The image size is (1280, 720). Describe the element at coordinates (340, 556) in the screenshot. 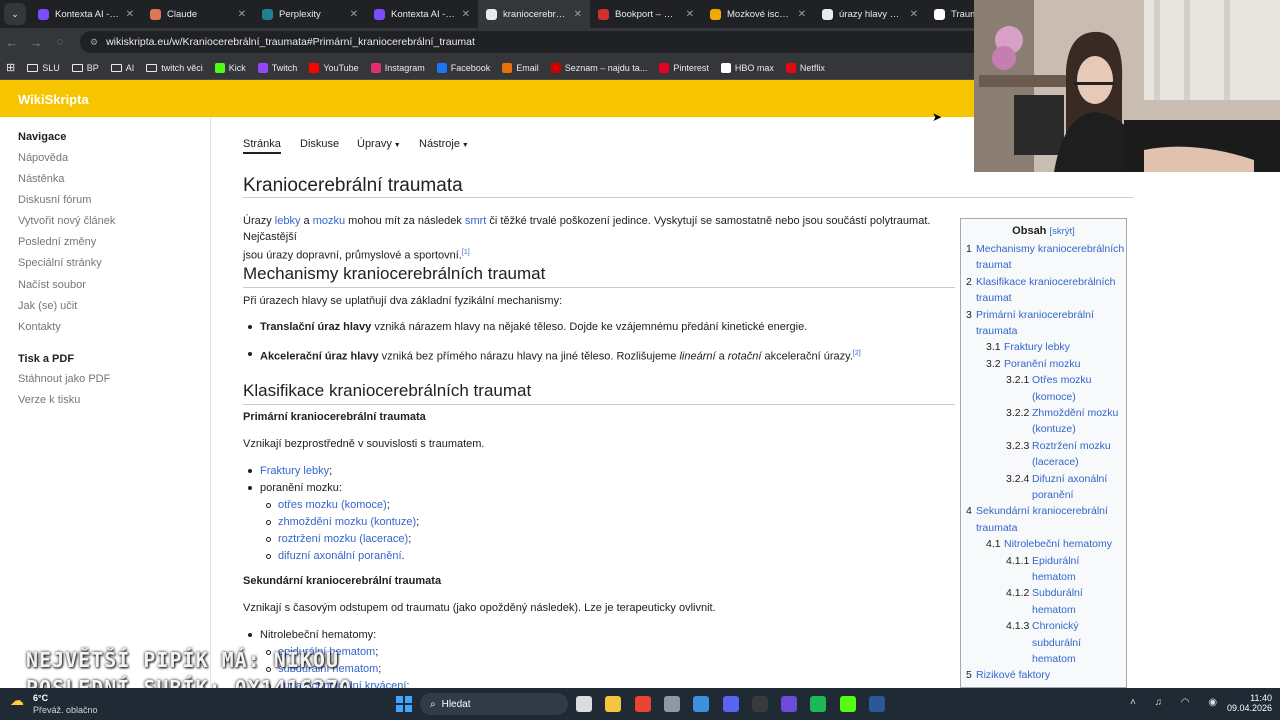

I see `list-link: difuzní axonální poranění` at that location.